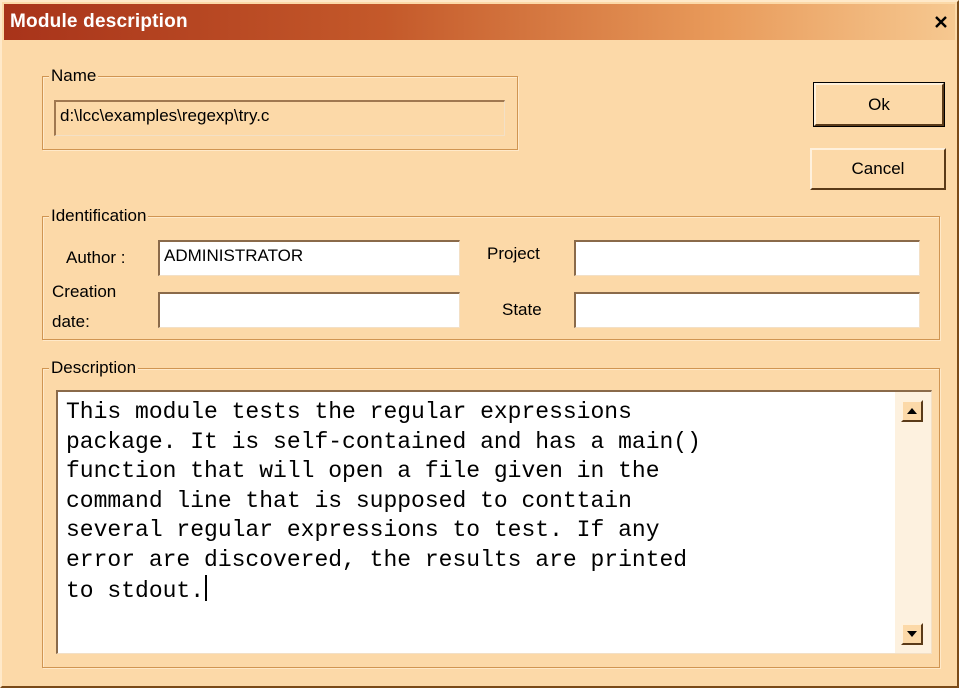 This screenshot has width=959, height=688. I want to click on author-label: Author :, so click(96, 257).